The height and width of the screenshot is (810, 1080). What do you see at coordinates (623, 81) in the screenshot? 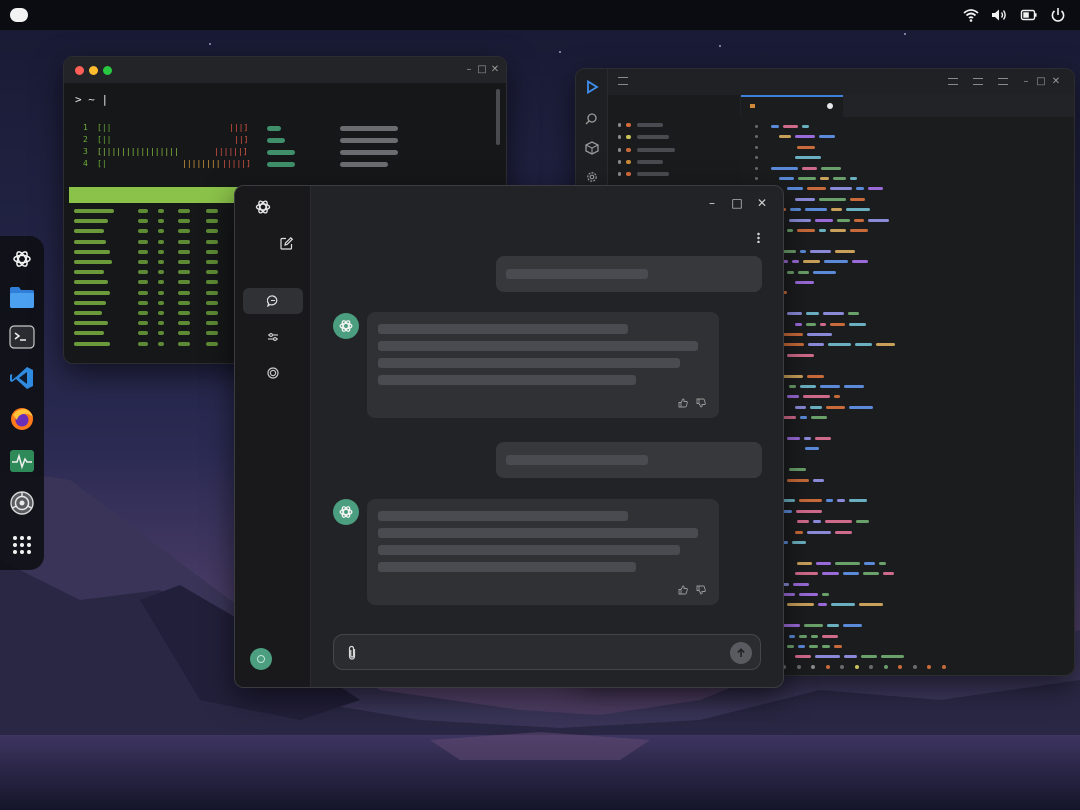
I see `menu-icon` at bounding box center [623, 81].